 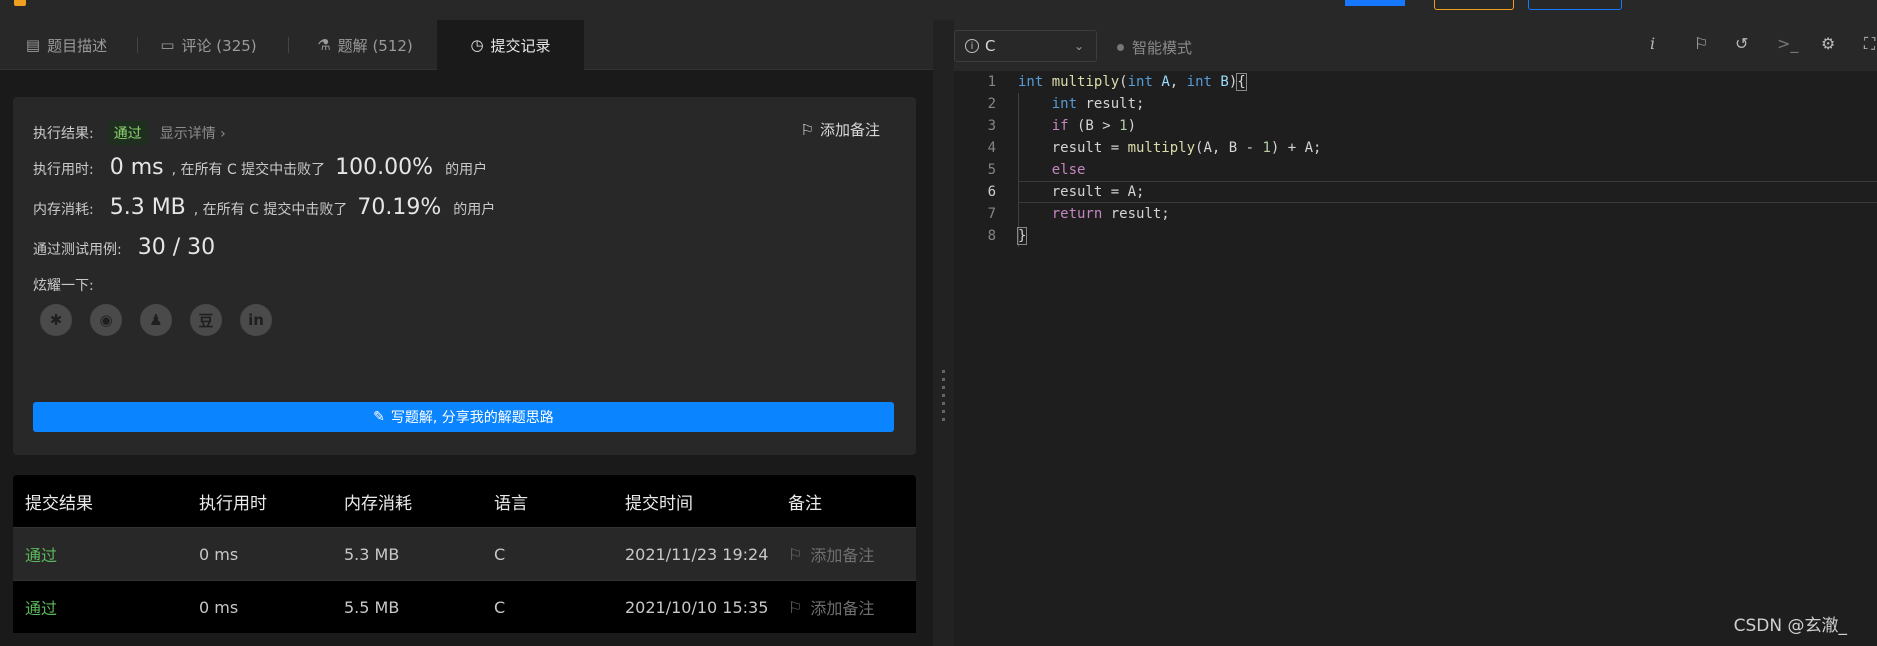 I want to click on table-row: 通过 0 ms 5.3 MB C 2021/11/23 19:24 ⚐ 添加备注, so click(x=464, y=553).